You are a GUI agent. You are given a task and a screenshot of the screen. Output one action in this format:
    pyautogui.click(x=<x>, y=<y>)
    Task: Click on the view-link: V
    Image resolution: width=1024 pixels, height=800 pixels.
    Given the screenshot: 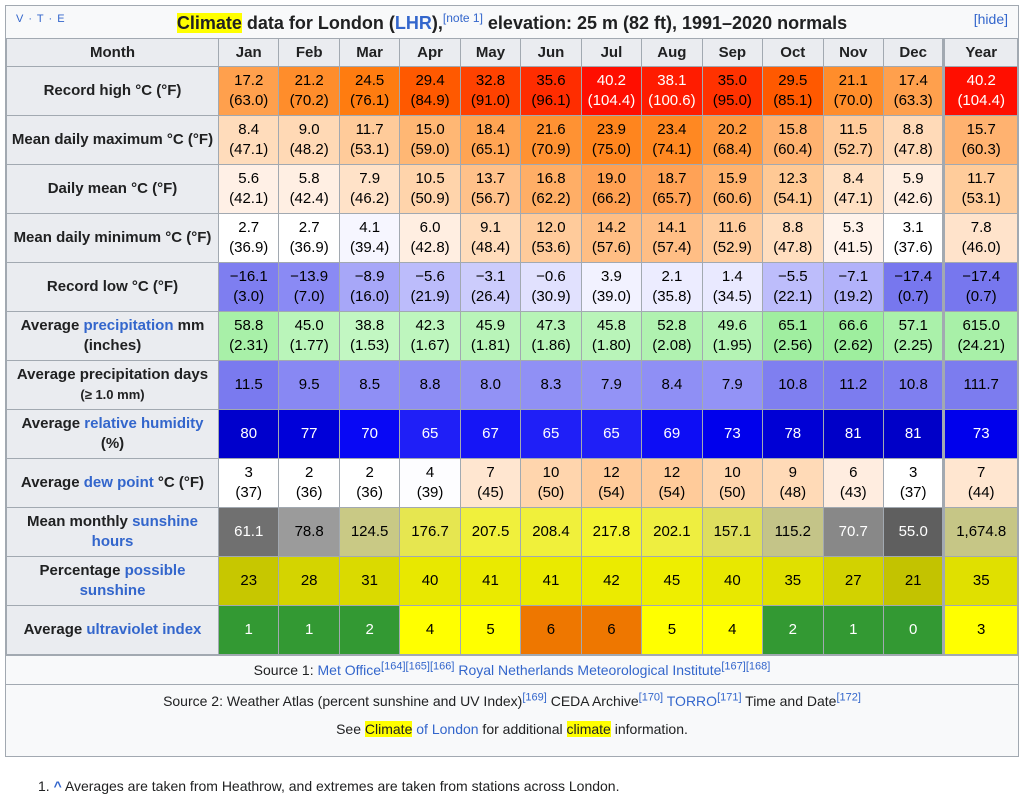 What is the action you would take?
    pyautogui.click(x=20, y=19)
    